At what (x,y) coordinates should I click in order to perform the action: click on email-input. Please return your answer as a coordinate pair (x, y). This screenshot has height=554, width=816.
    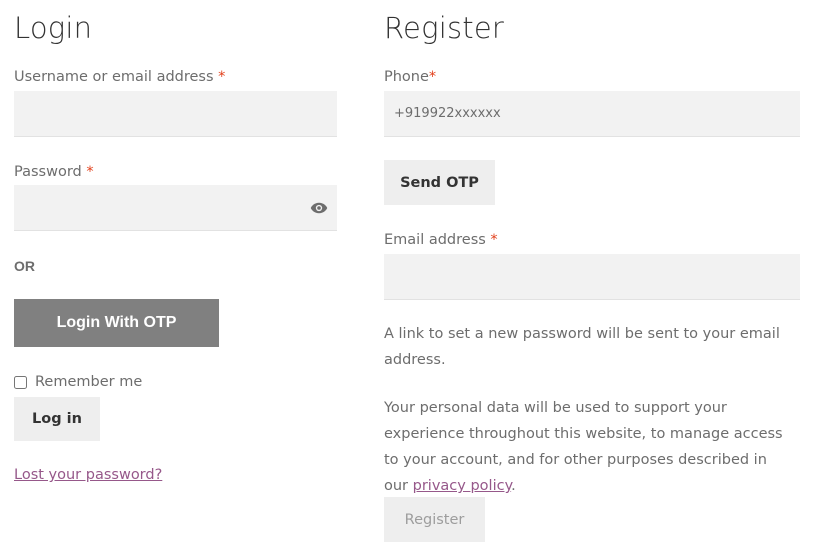
    Looking at the image, I should click on (592, 277).